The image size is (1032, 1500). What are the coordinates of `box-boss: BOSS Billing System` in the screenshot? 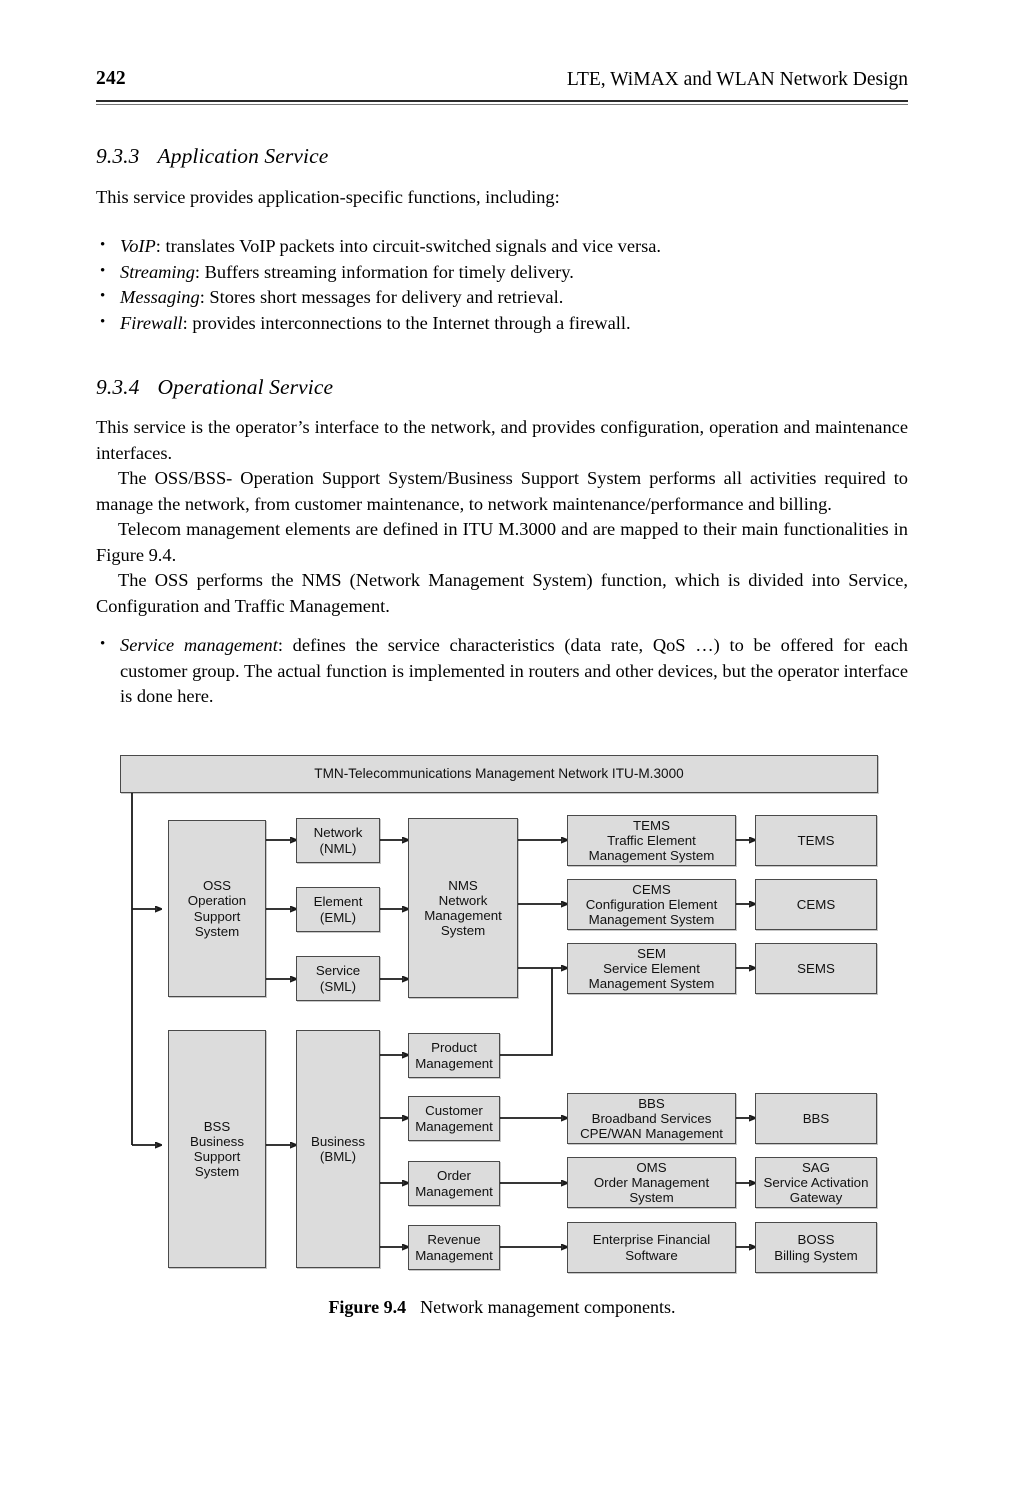 It's located at (816, 1247).